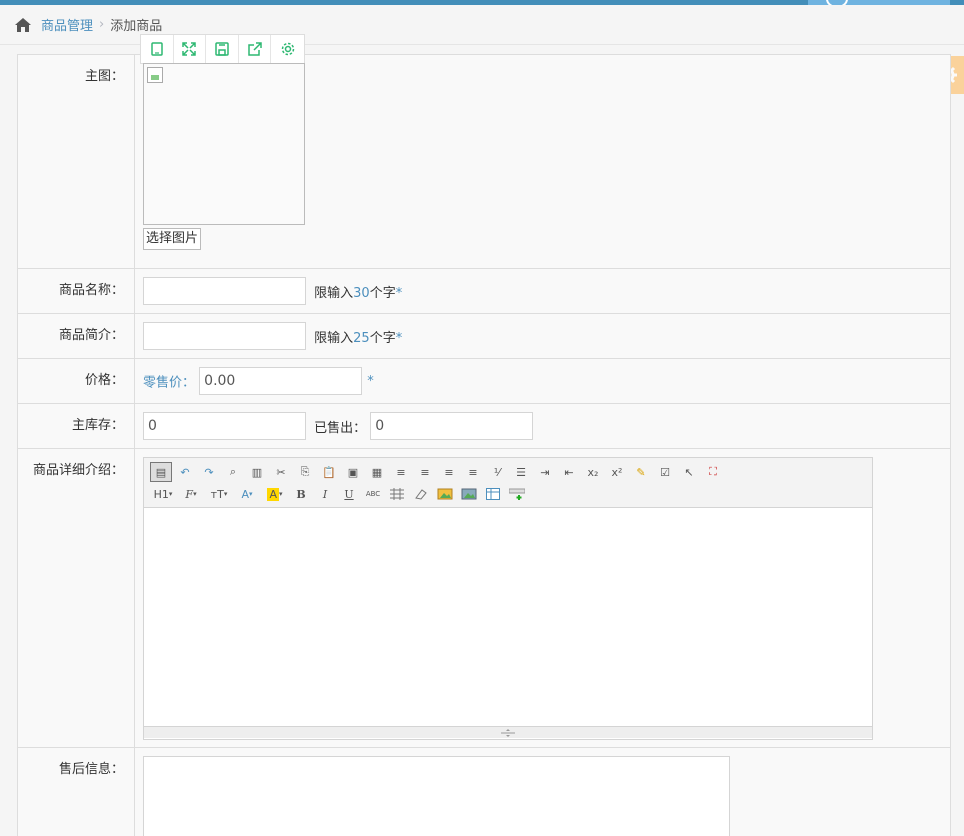 The height and width of the screenshot is (836, 964). What do you see at coordinates (224, 144) in the screenshot?
I see `main-image-preview` at bounding box center [224, 144].